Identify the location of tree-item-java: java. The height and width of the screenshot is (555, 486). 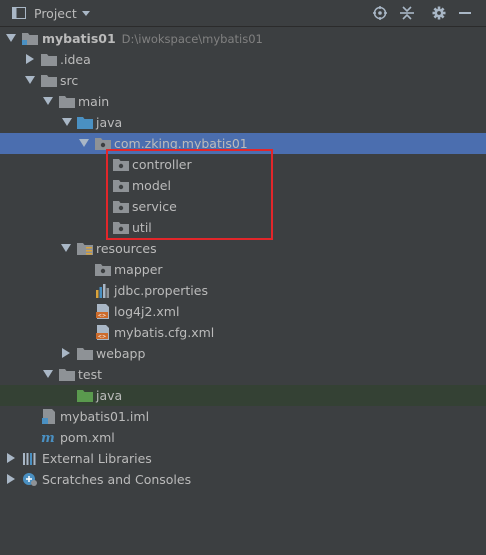
(243, 122).